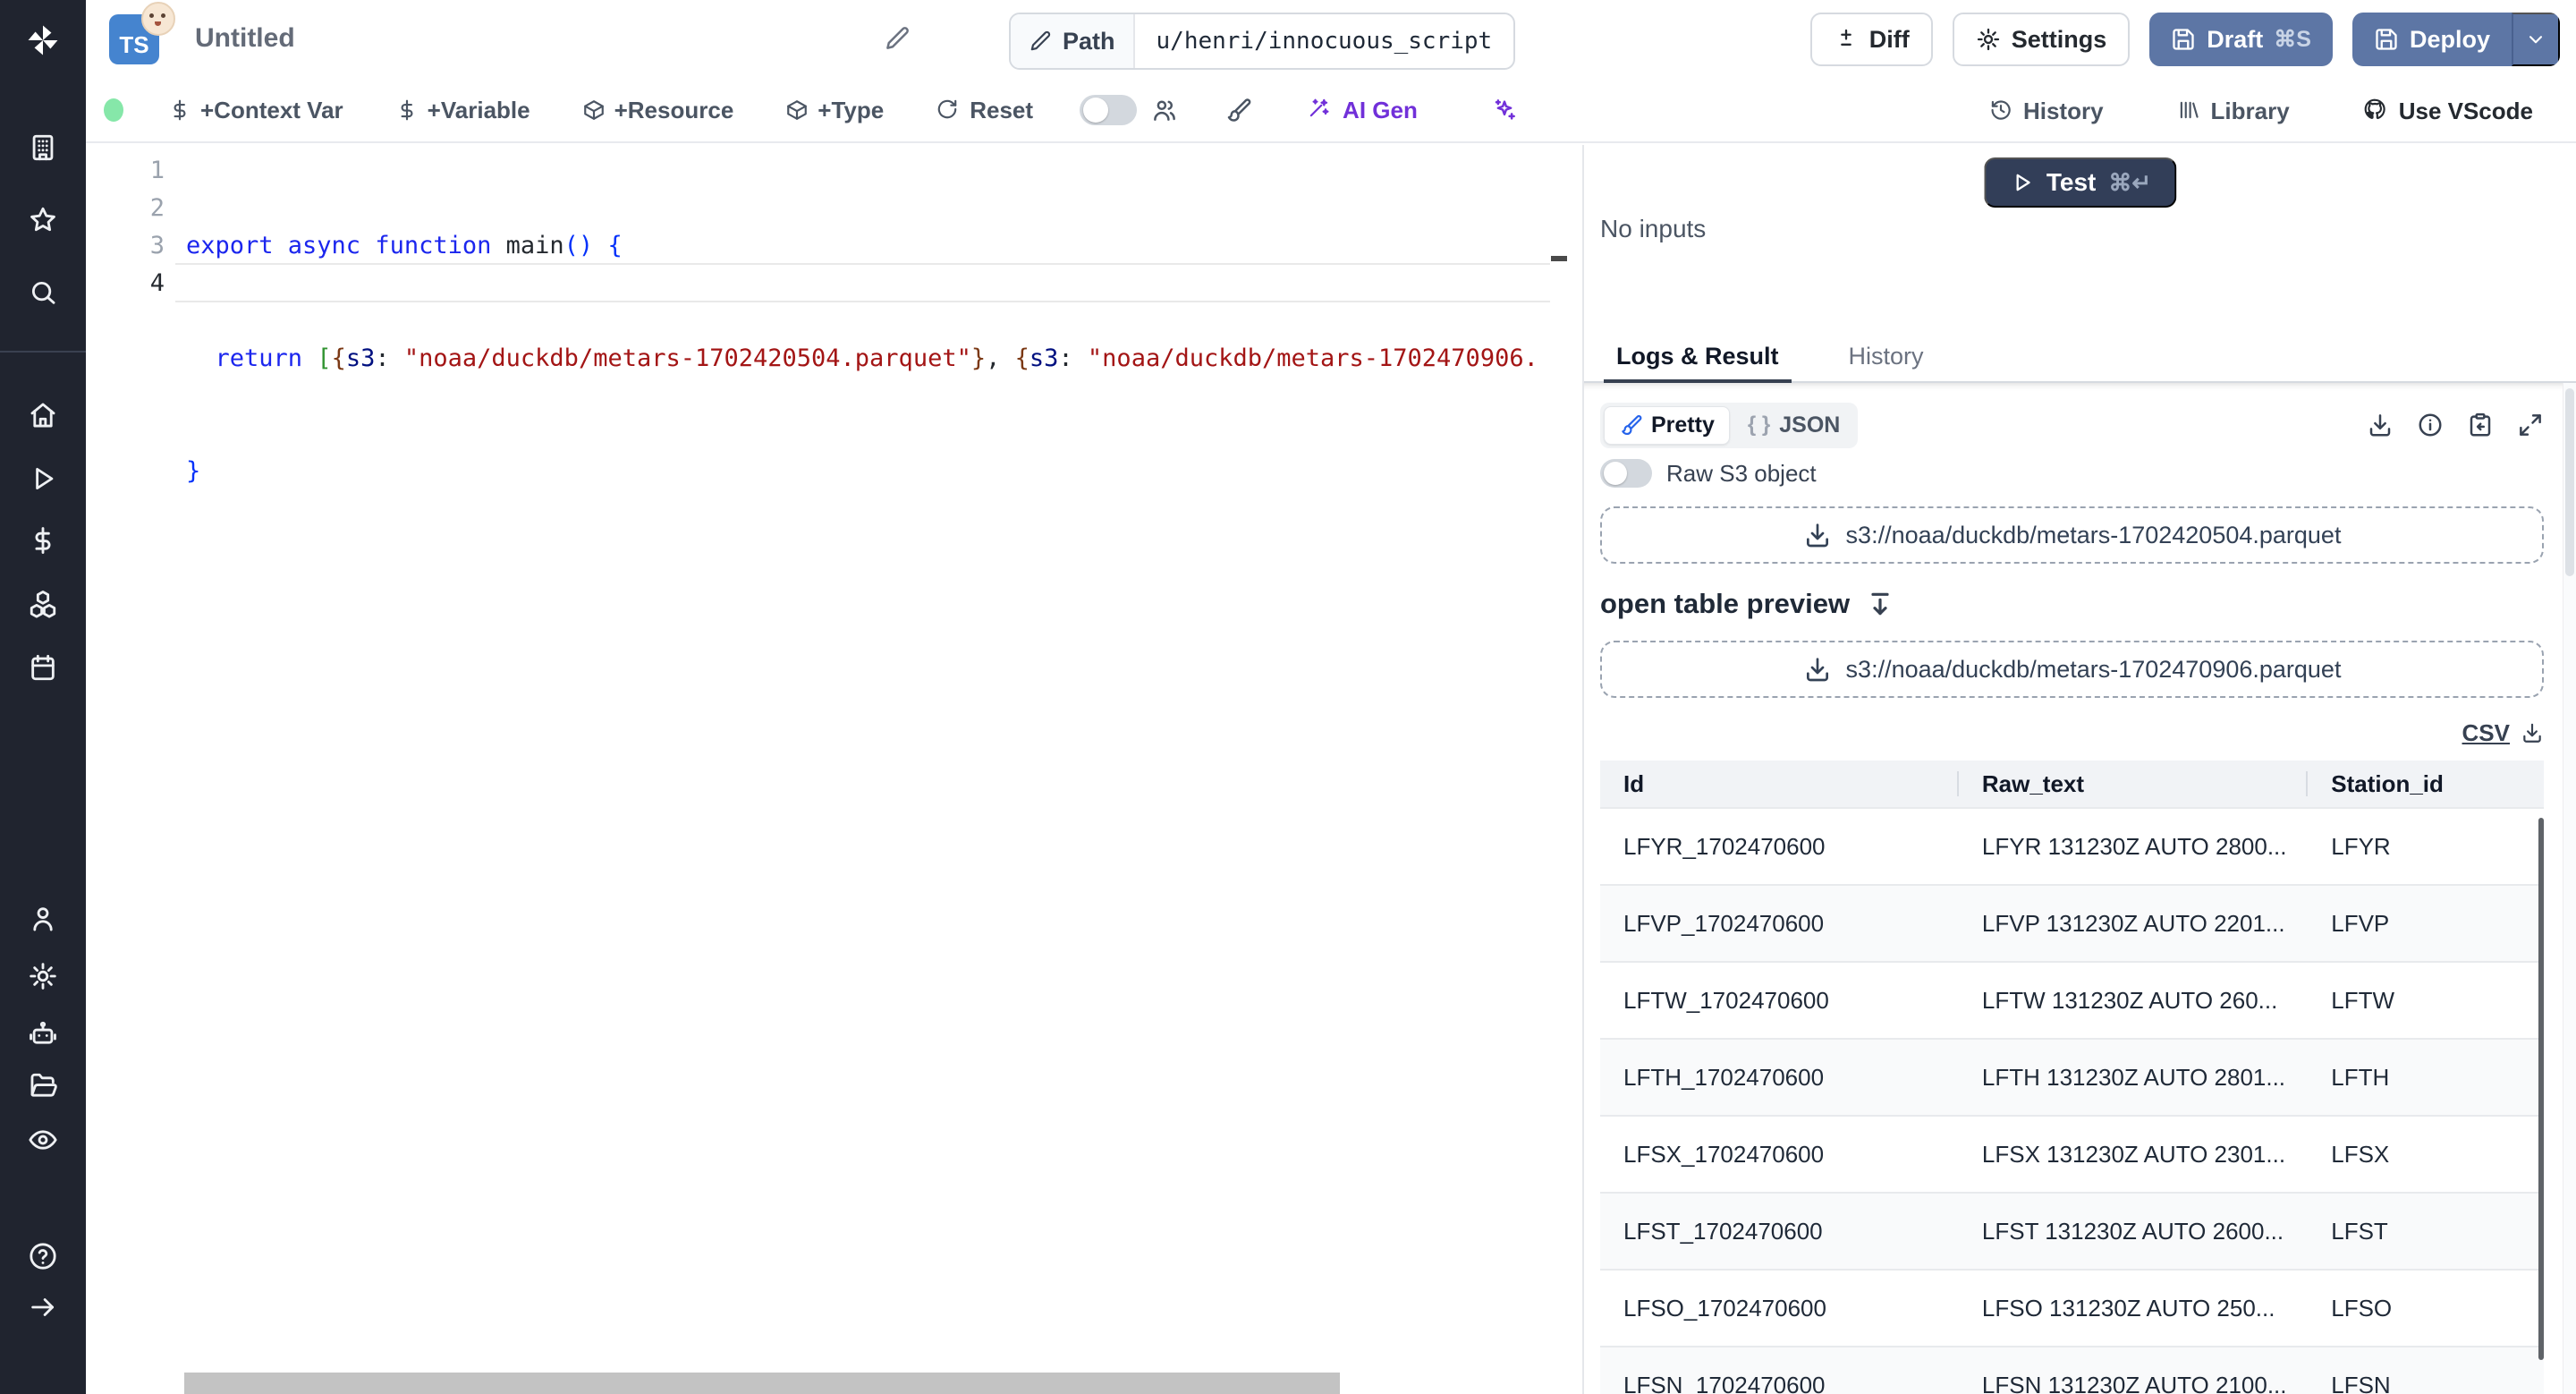 This screenshot has height=1394, width=2576. Describe the element at coordinates (43, 478) in the screenshot. I see `runs-play-icon` at that location.